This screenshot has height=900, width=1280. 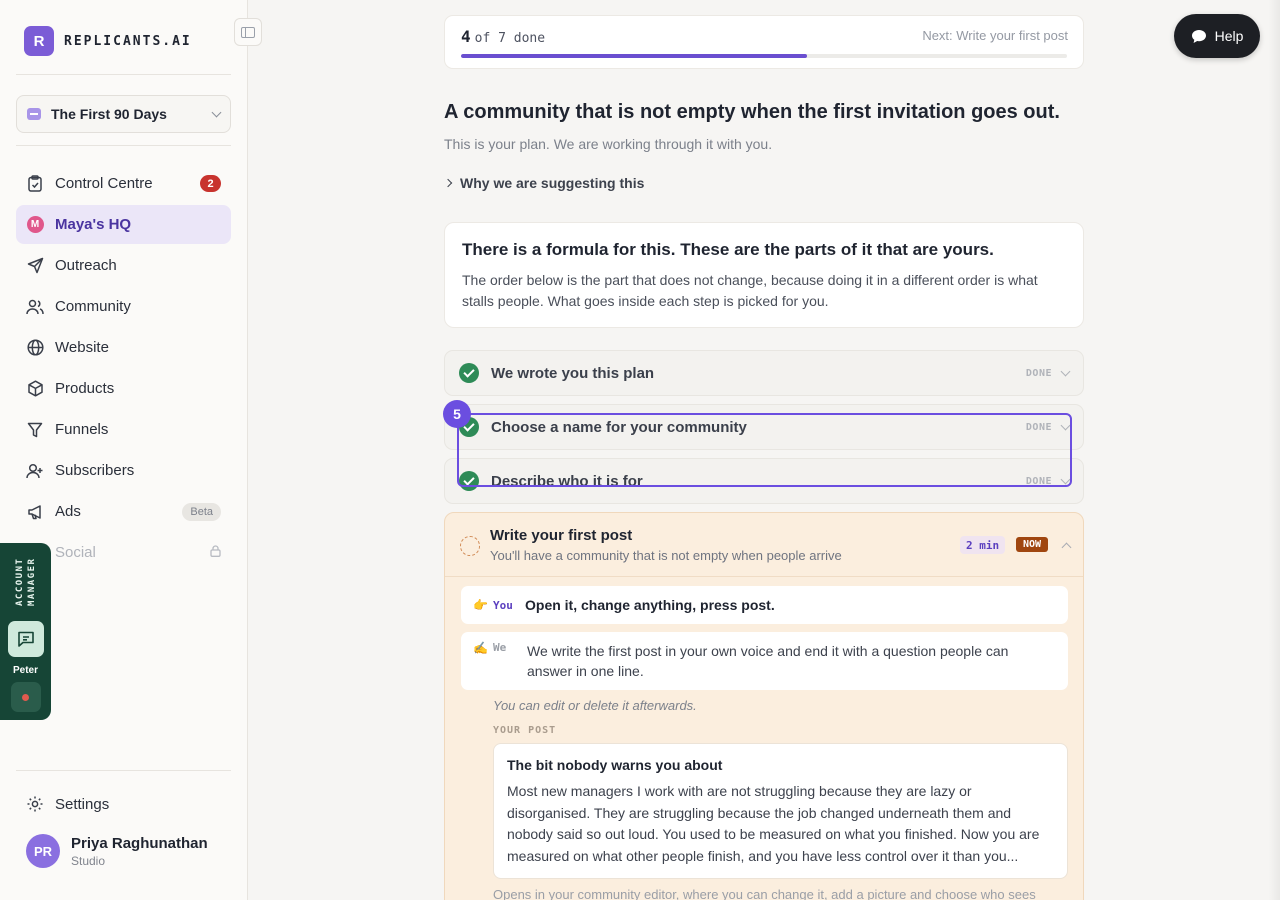 I want to click on sidebar-item-subscribers: Subscribers, so click(x=123, y=470).